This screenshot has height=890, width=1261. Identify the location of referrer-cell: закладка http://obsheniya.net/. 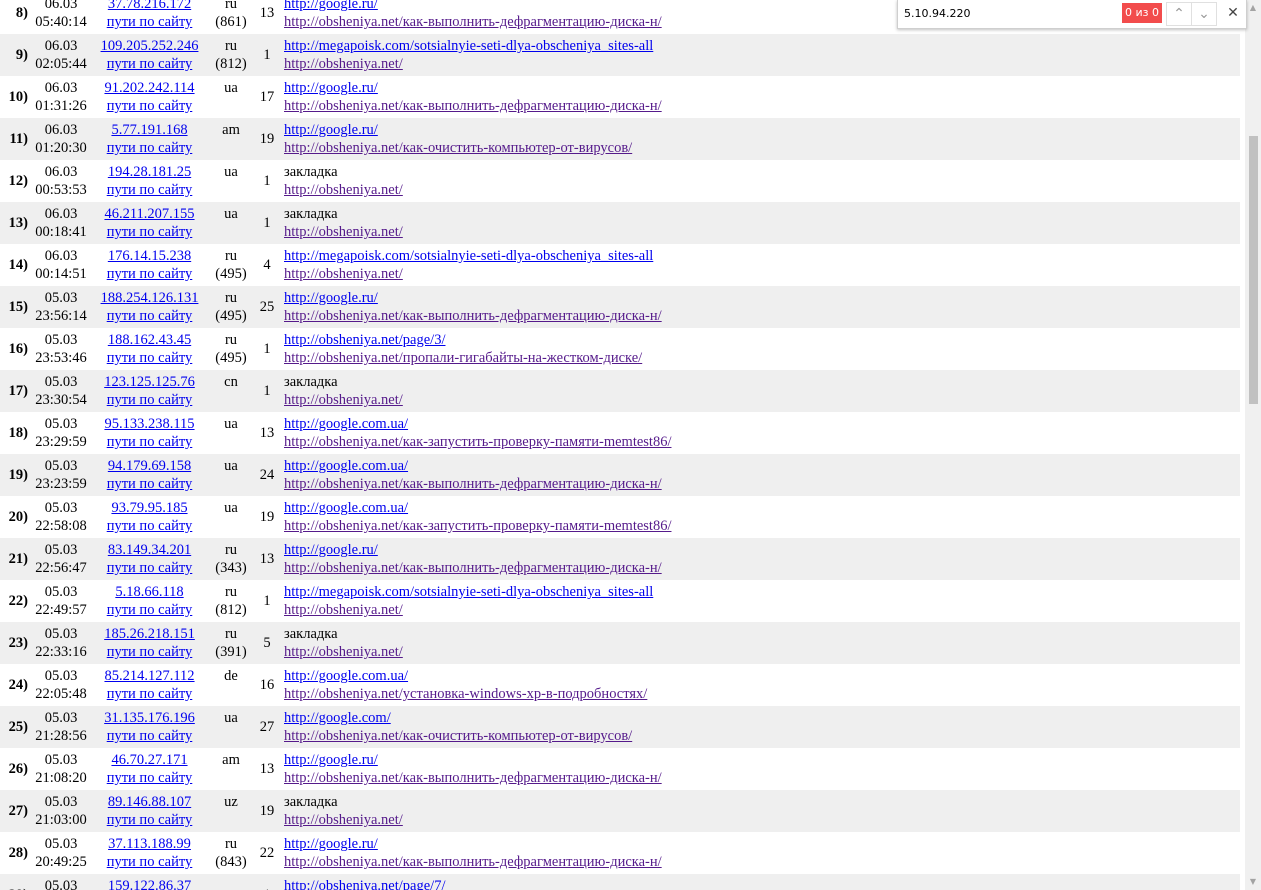
(760, 223).